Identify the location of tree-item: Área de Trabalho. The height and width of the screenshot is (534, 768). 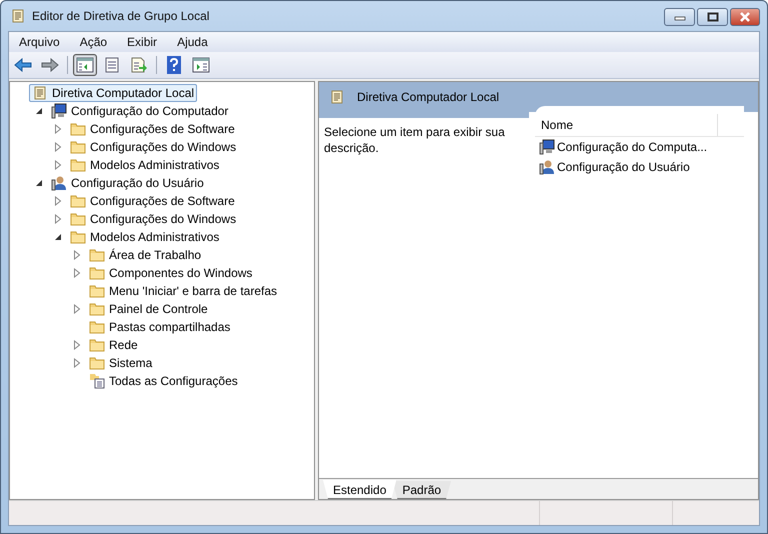
(145, 255).